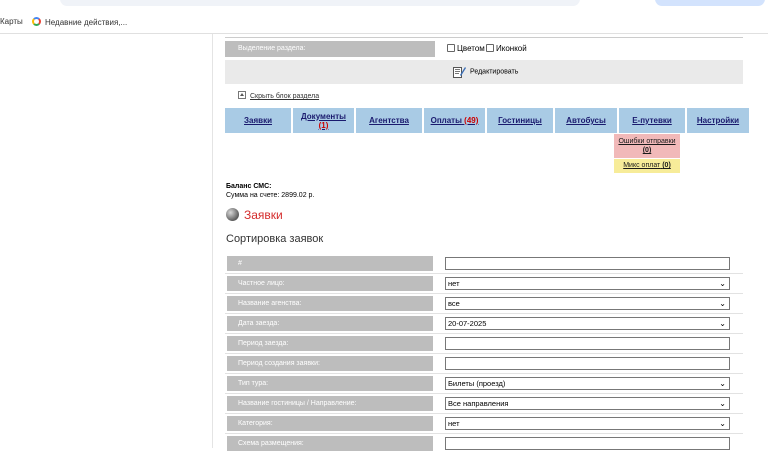  Describe the element at coordinates (587, 323) in the screenshot. I see `checkin-date-select: 20-07-2025 ⌄` at that location.